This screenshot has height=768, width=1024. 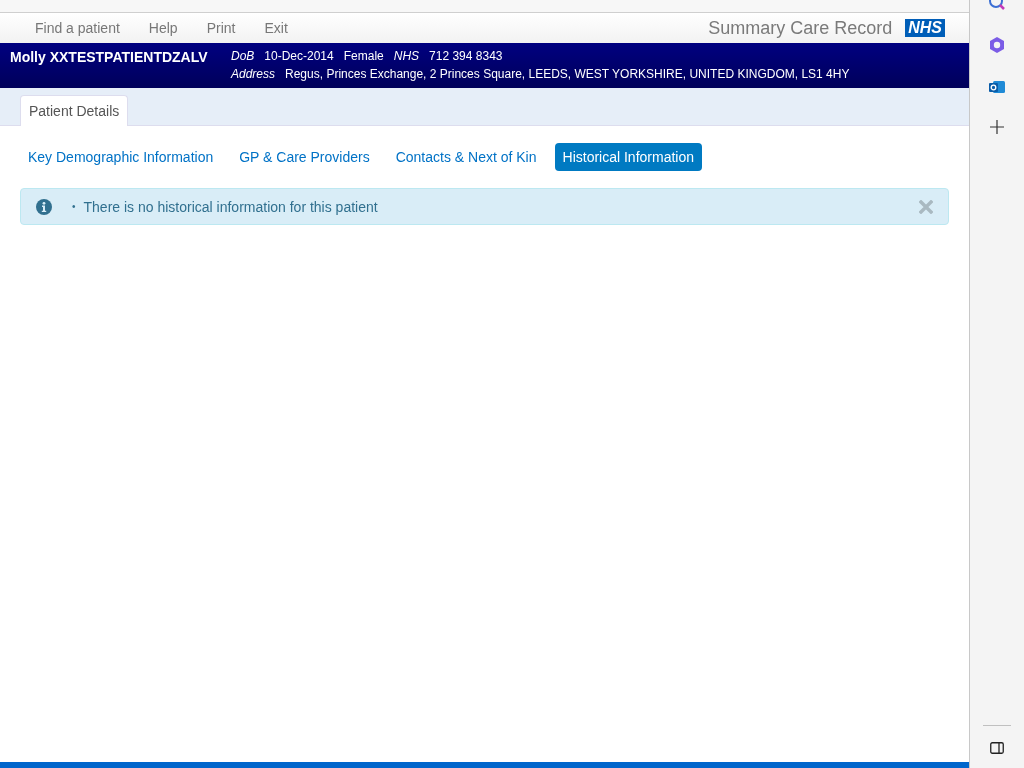 What do you see at coordinates (406, 56) in the screenshot?
I see `field-label: NHS` at bounding box center [406, 56].